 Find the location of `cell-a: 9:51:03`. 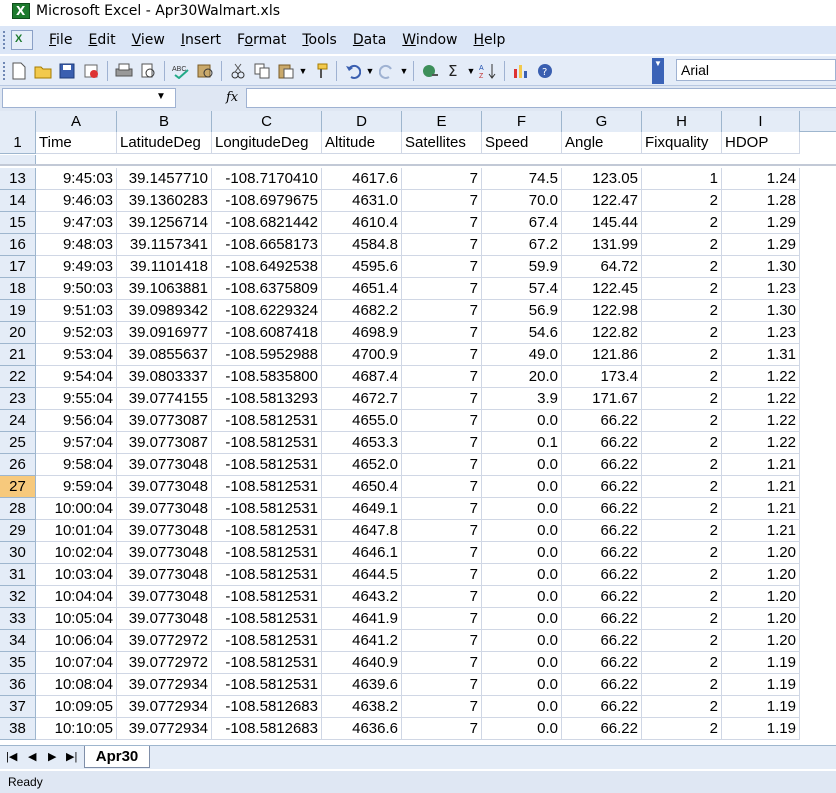

cell-a: 9:51:03 is located at coordinates (76, 311).